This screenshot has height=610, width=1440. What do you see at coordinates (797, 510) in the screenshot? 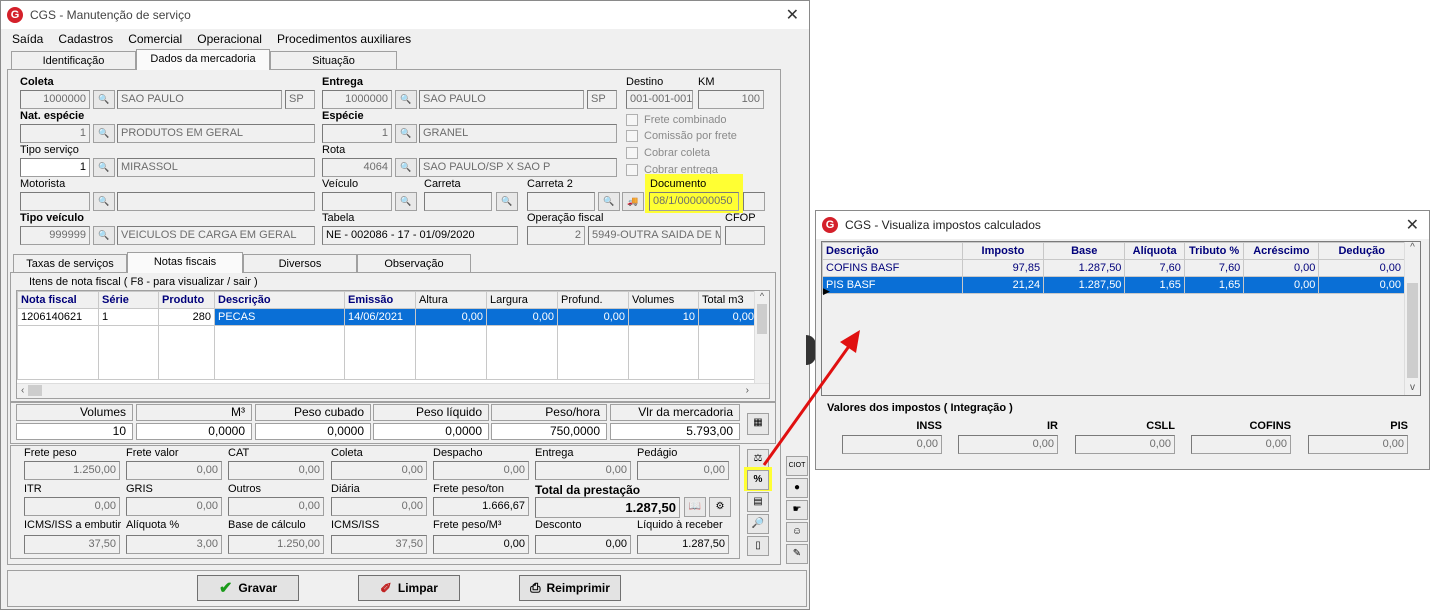
I see `hand-icon: ☛` at bounding box center [797, 510].